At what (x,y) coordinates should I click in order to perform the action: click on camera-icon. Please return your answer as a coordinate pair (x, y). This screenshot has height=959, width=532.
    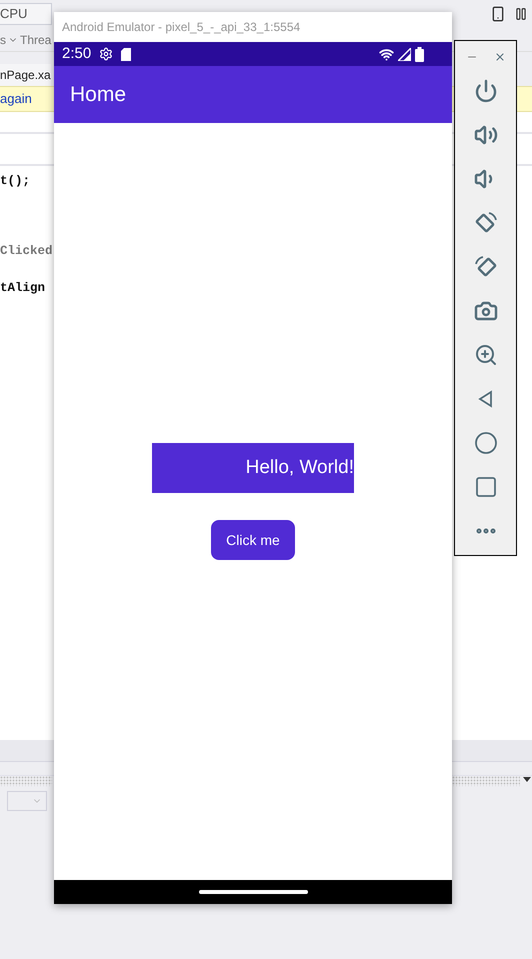
    Looking at the image, I should click on (486, 311).